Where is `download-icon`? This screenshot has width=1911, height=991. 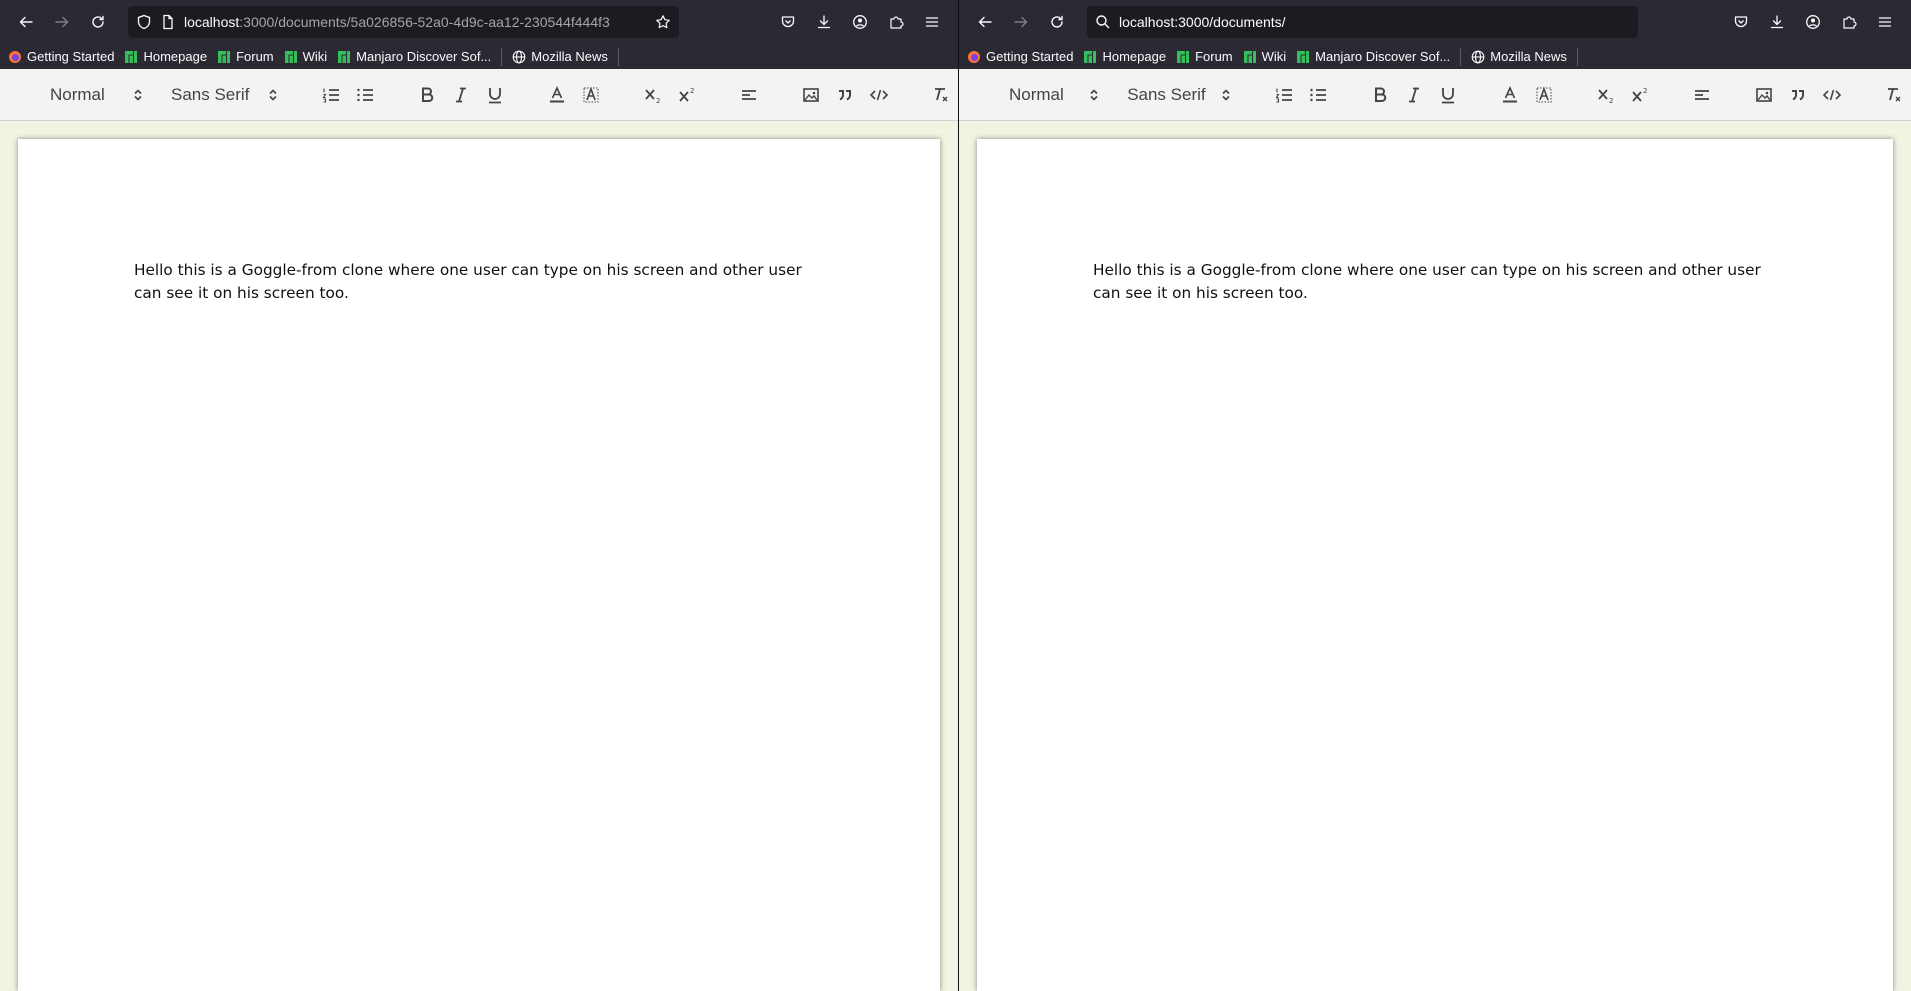 download-icon is located at coordinates (1777, 22).